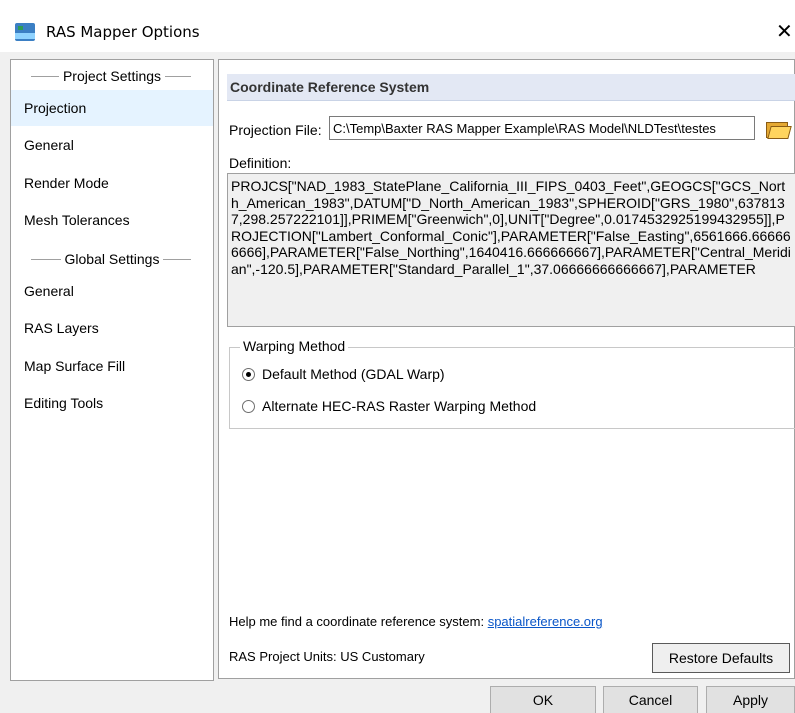  Describe the element at coordinates (545, 621) in the screenshot. I see `spatialreference-link: spatialreference.org` at that location.